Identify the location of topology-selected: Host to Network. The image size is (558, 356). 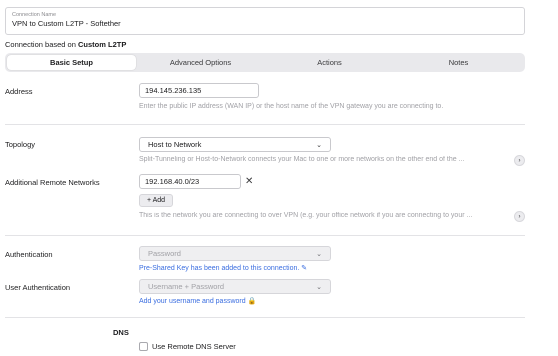
(175, 144).